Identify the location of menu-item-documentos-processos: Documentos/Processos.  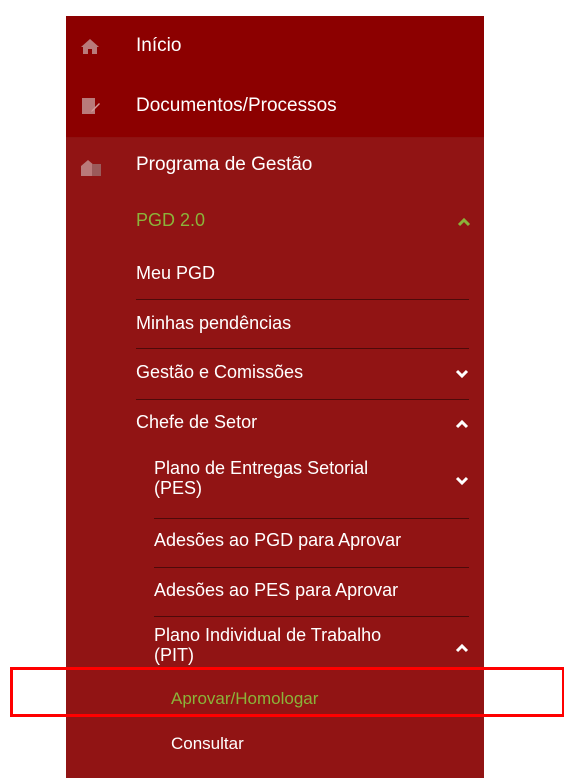
(275, 106).